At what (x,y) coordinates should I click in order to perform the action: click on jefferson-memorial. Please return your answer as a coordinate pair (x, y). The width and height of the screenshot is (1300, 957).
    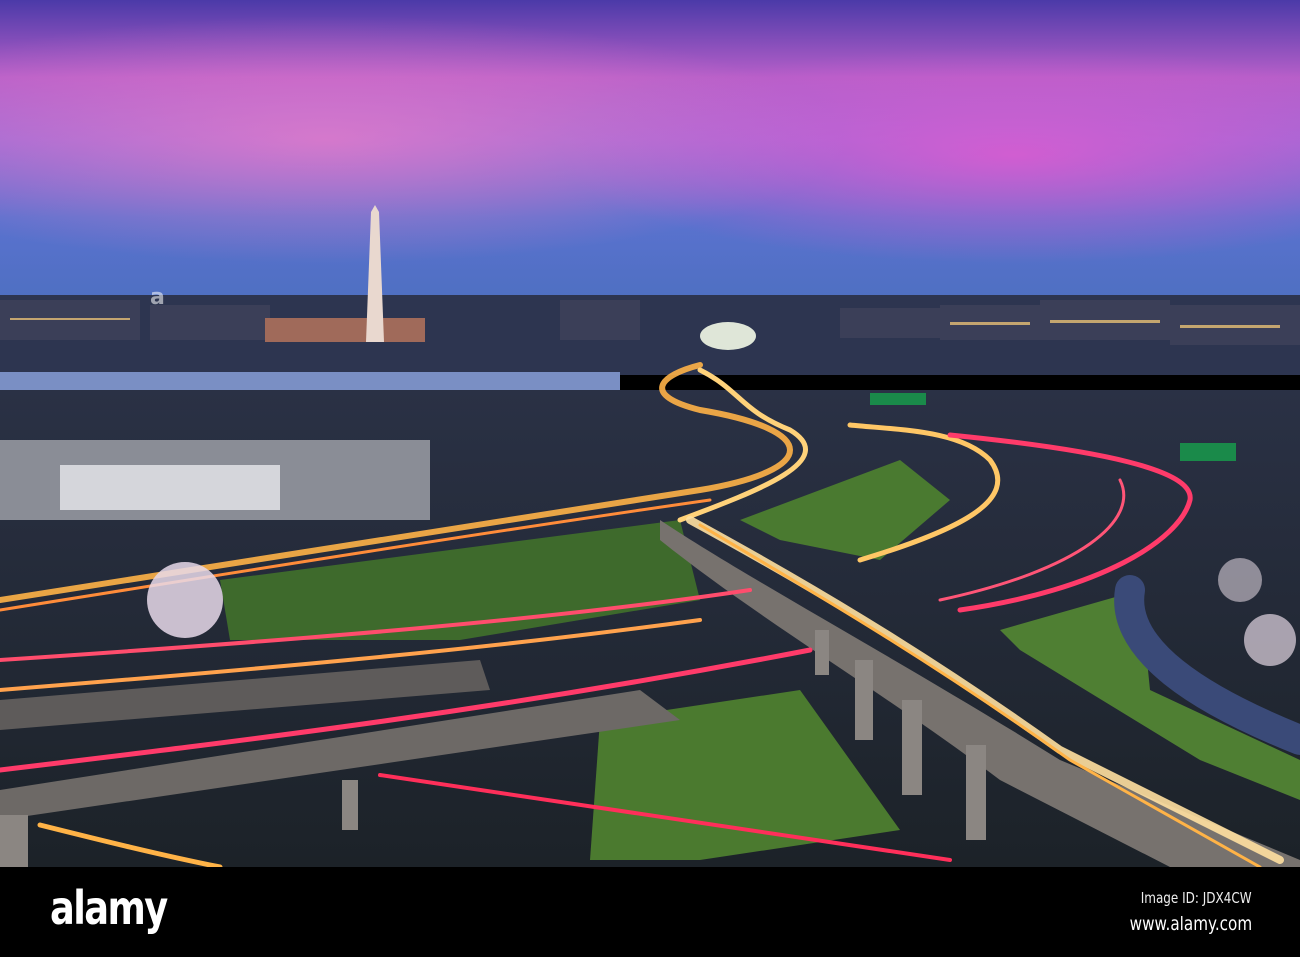
    Looking at the image, I should click on (728, 336).